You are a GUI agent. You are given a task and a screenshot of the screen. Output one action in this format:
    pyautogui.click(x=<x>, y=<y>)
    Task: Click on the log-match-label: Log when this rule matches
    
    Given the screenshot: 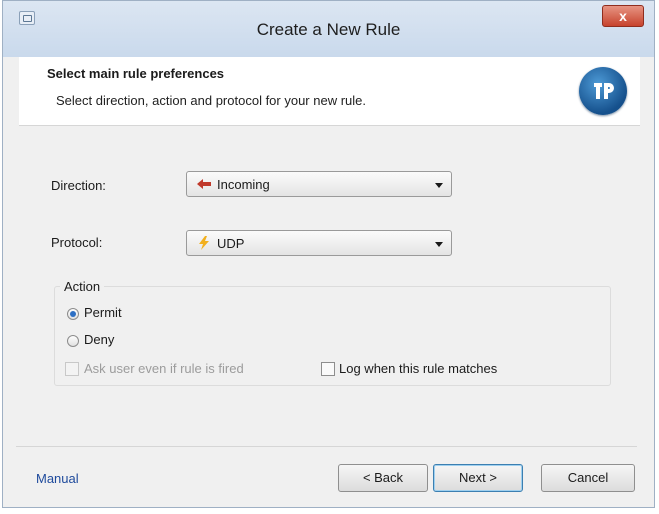 What is the action you would take?
    pyautogui.click(x=418, y=368)
    